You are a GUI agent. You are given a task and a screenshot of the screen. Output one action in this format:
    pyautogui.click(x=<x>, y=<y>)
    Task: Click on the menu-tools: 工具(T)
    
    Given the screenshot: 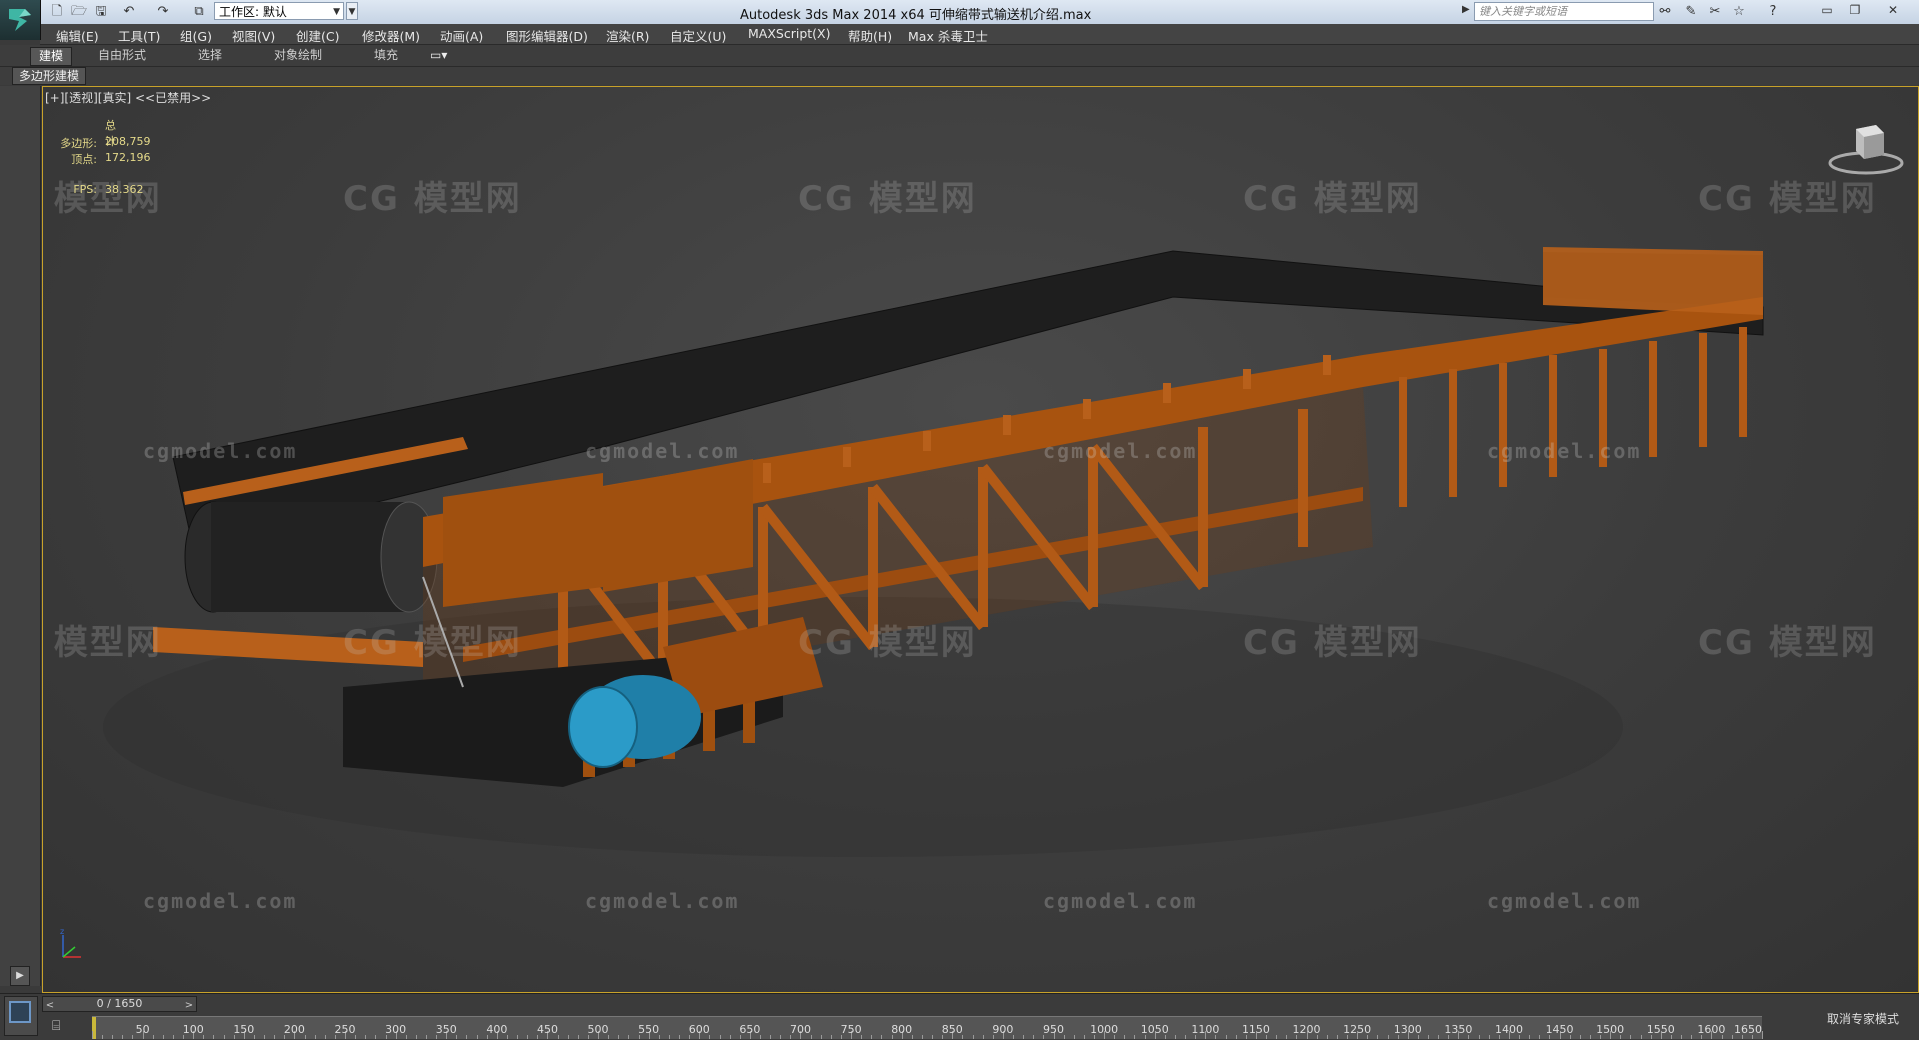 What is the action you would take?
    pyautogui.click(x=139, y=35)
    